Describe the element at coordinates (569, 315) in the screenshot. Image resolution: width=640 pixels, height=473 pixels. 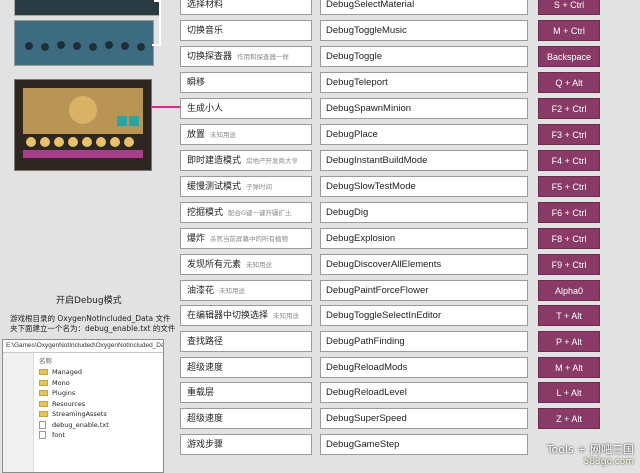
I see `row-shortcut-key: T + Alt` at that location.